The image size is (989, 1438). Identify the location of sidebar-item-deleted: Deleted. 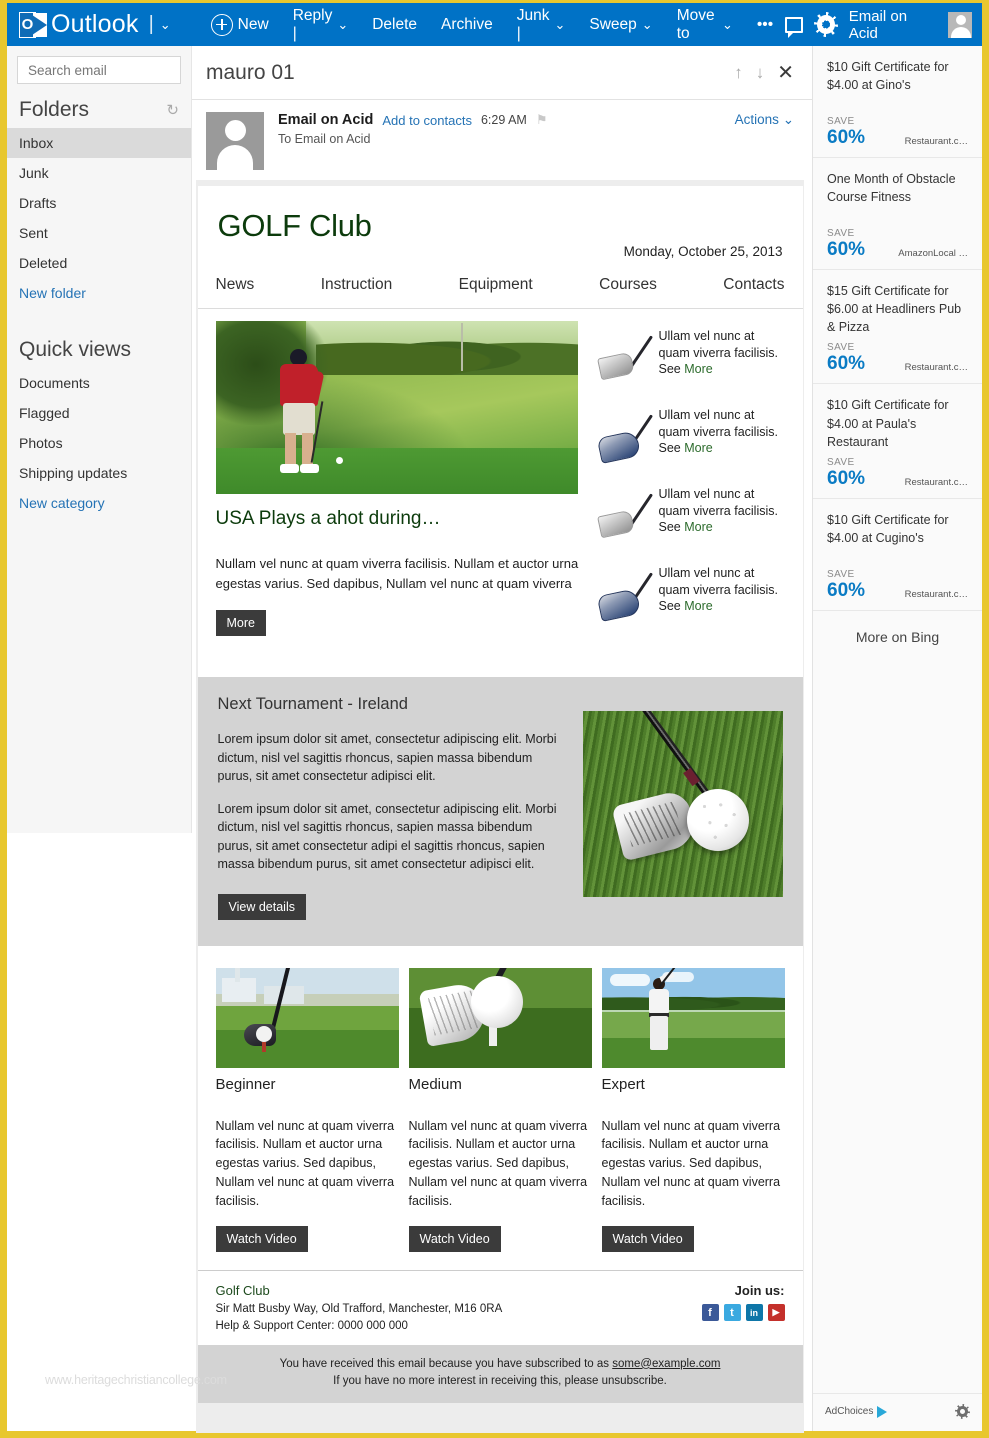
(99, 263).